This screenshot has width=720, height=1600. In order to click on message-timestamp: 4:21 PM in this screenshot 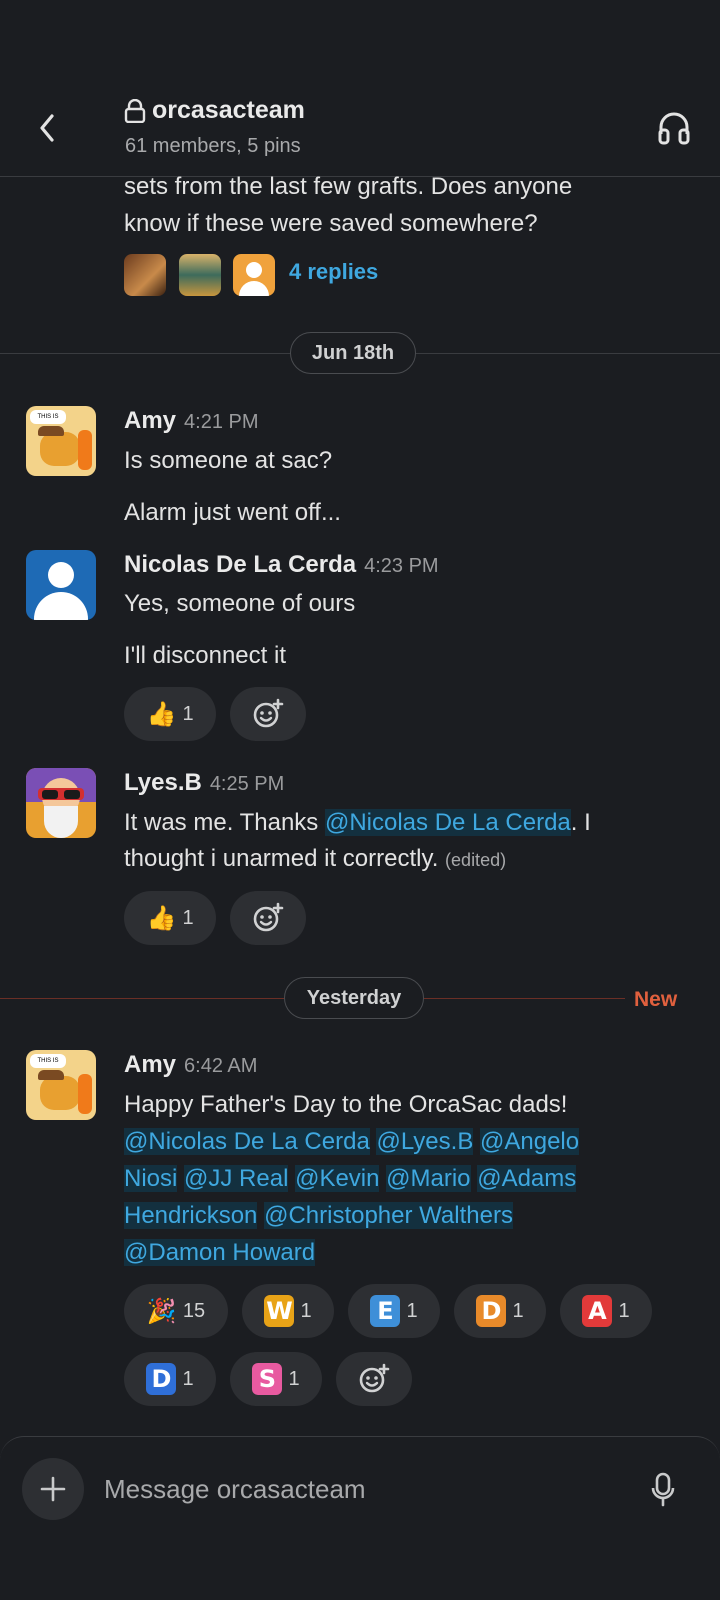, I will do `click(221, 422)`.